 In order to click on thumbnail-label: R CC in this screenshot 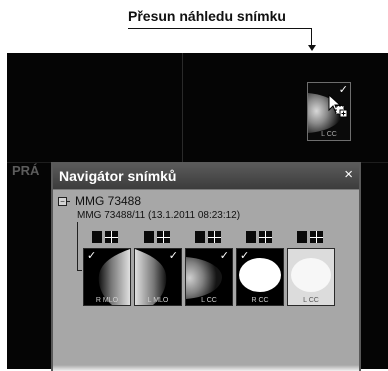, I will do `click(260, 300)`.